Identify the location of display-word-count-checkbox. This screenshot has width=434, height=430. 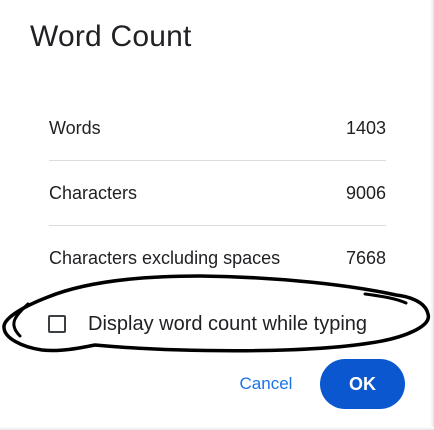
(57, 324).